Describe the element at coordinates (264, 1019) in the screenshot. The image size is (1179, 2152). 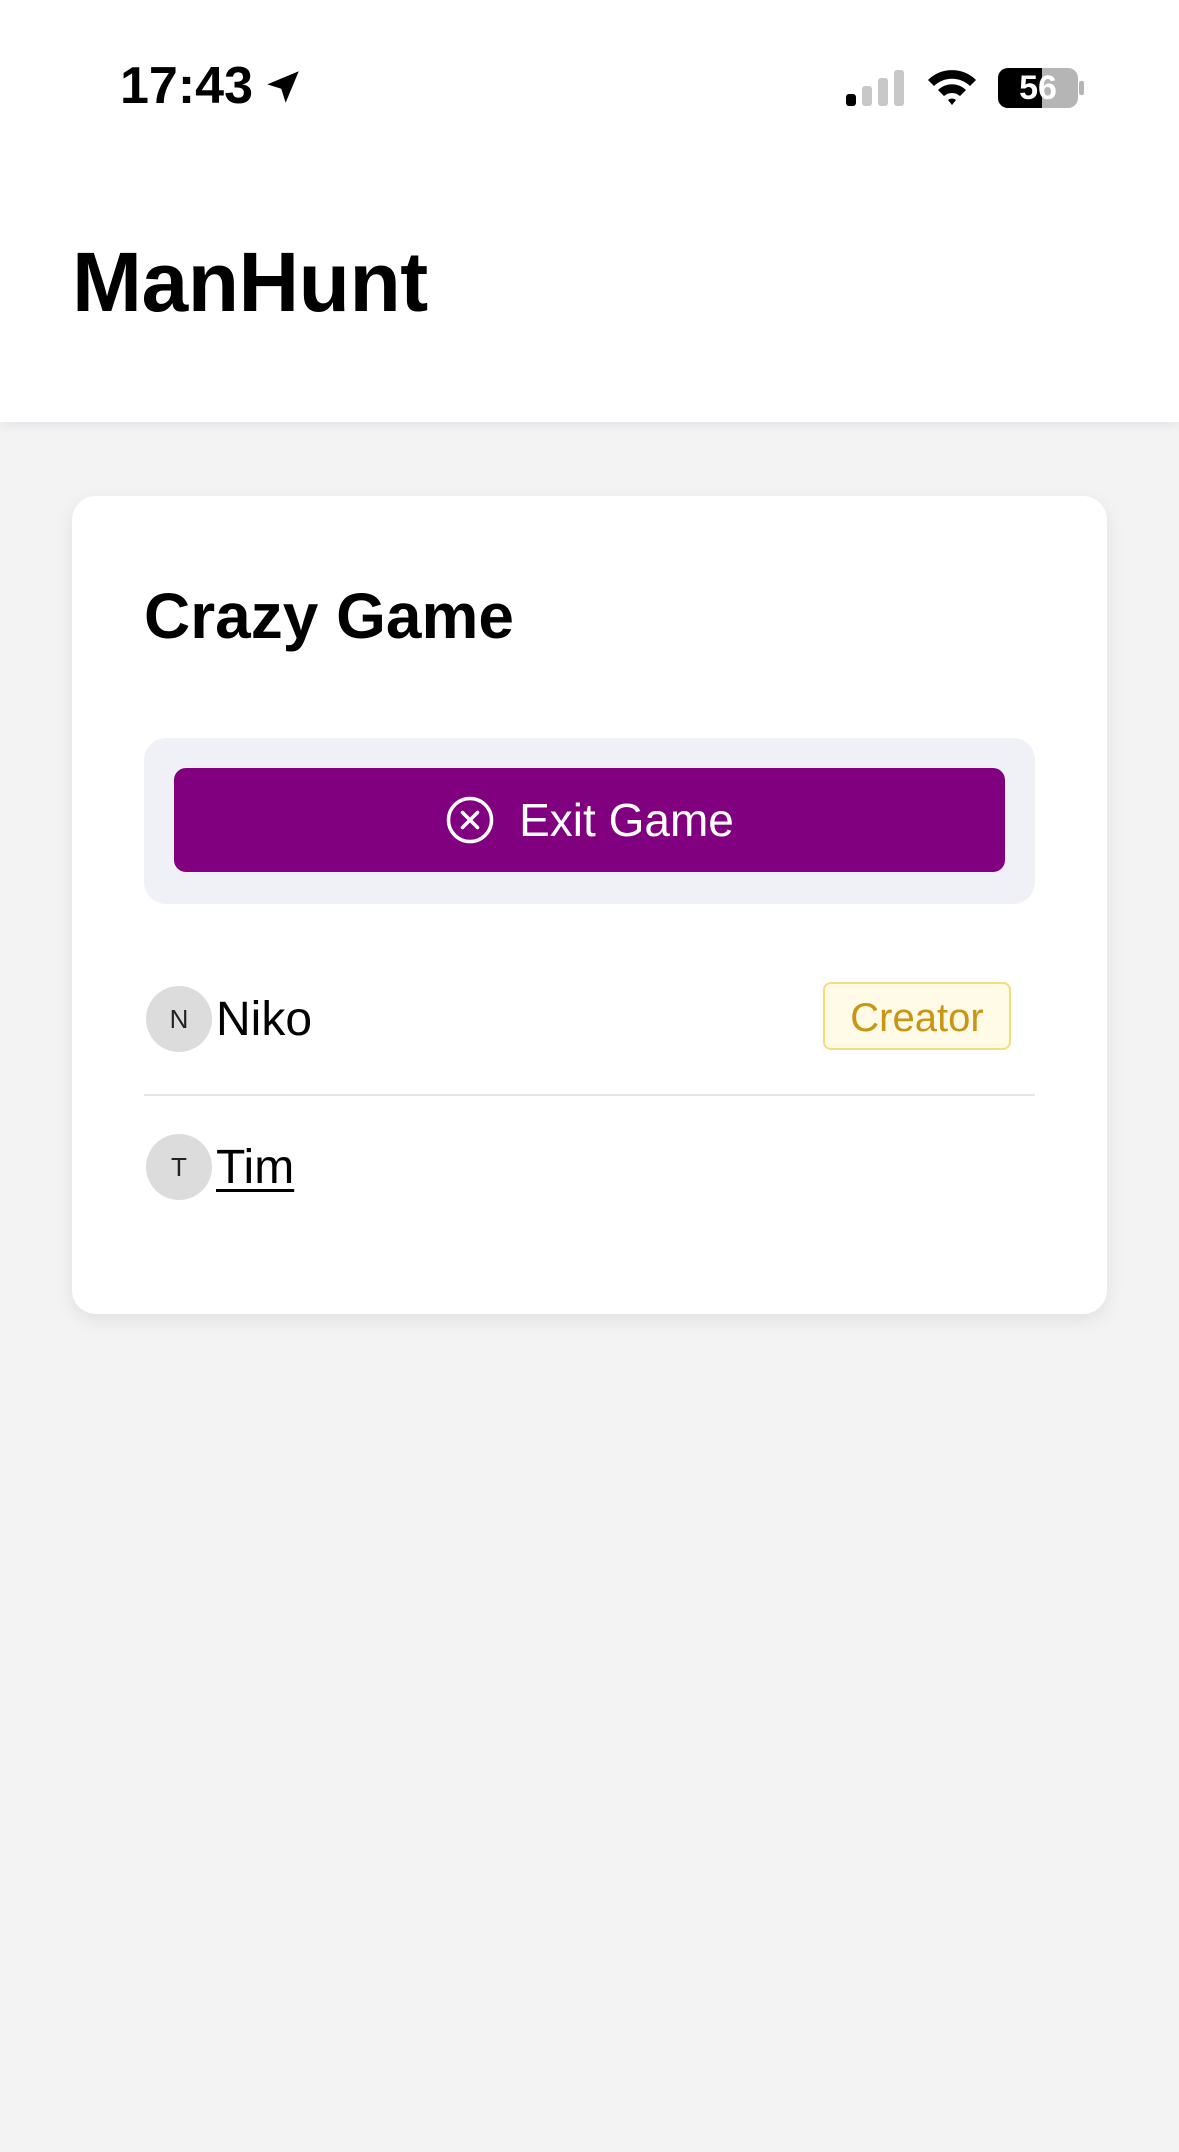
I see `player-name: Niko` at that location.